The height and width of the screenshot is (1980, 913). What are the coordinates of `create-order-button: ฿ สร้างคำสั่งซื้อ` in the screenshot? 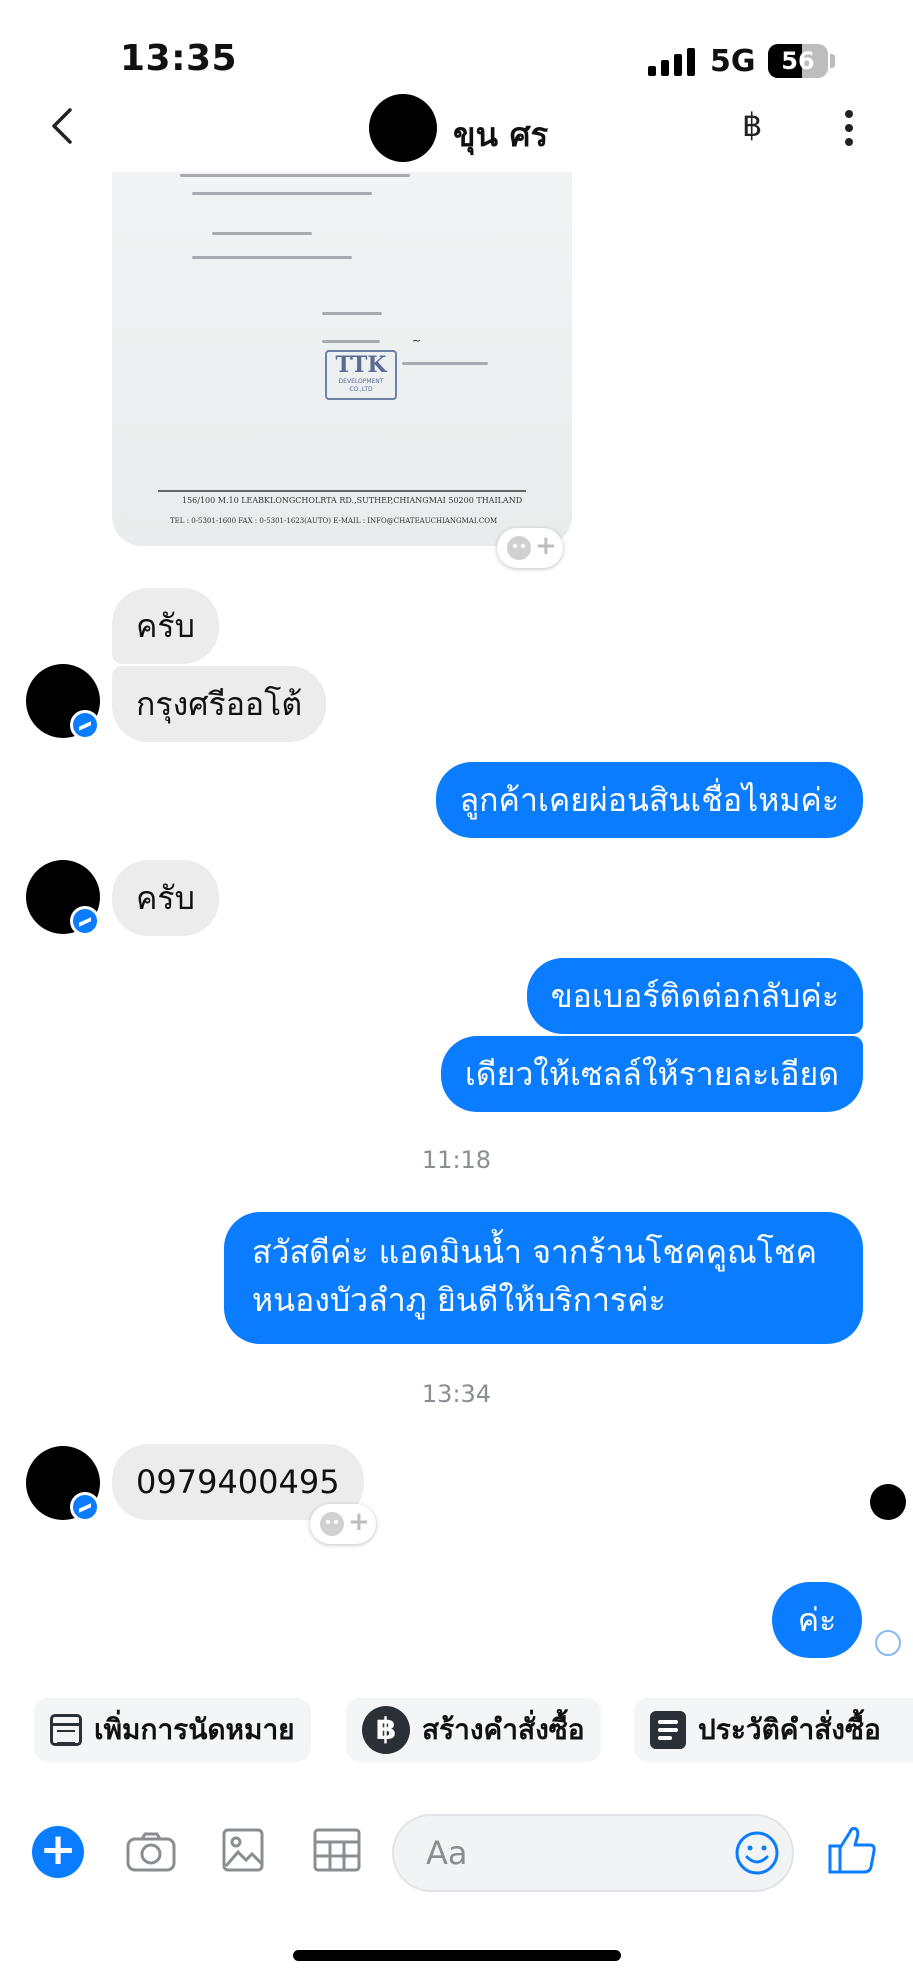 It's located at (473, 1730).